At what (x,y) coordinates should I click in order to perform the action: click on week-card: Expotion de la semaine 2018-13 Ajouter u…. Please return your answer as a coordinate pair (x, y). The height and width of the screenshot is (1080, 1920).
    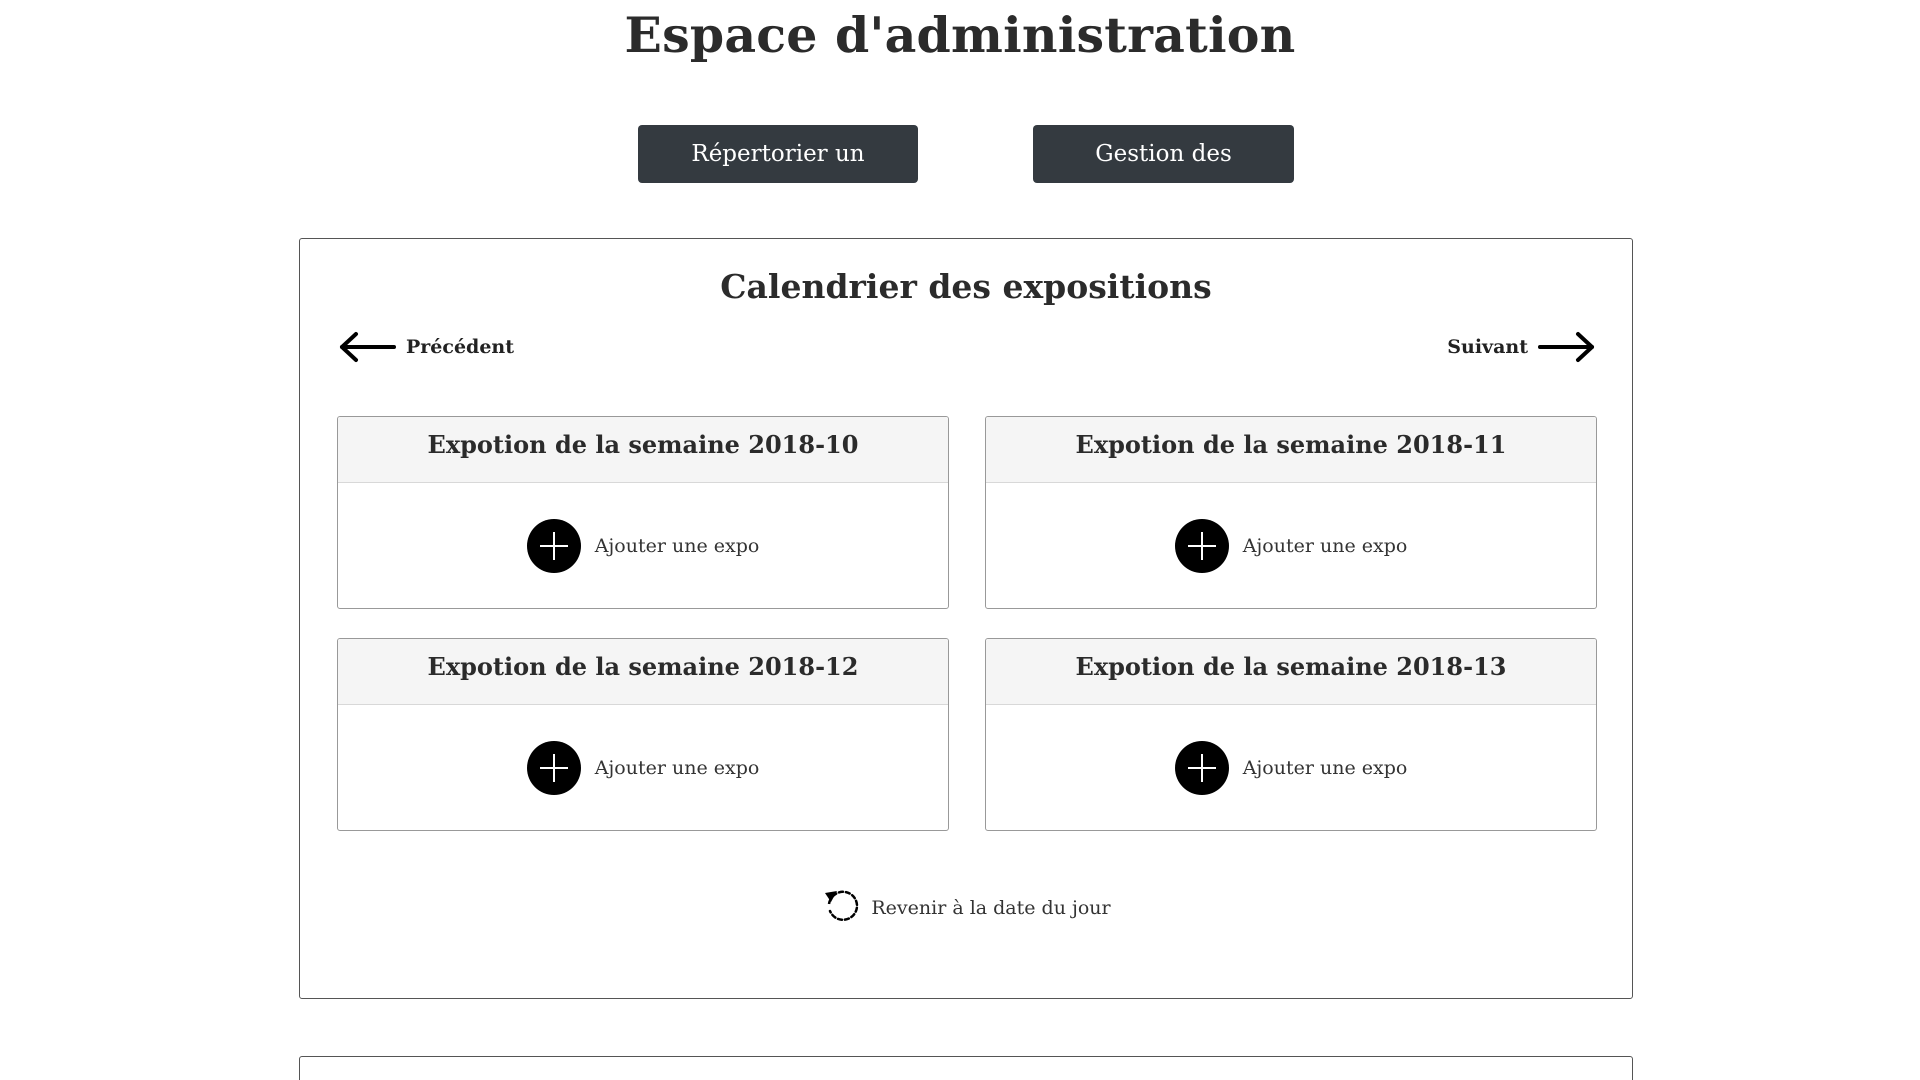
    Looking at the image, I should click on (1291, 734).